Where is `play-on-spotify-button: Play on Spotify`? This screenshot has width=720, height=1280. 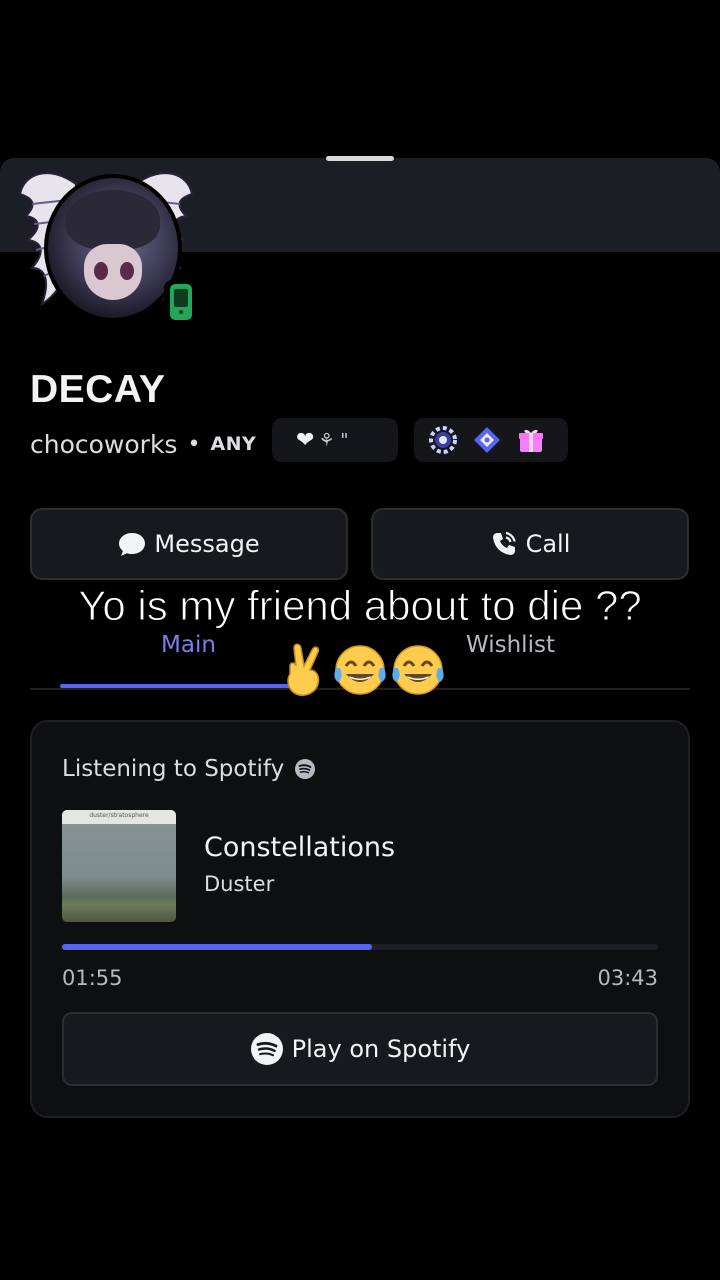 play-on-spotify-button: Play on Spotify is located at coordinates (360, 1049).